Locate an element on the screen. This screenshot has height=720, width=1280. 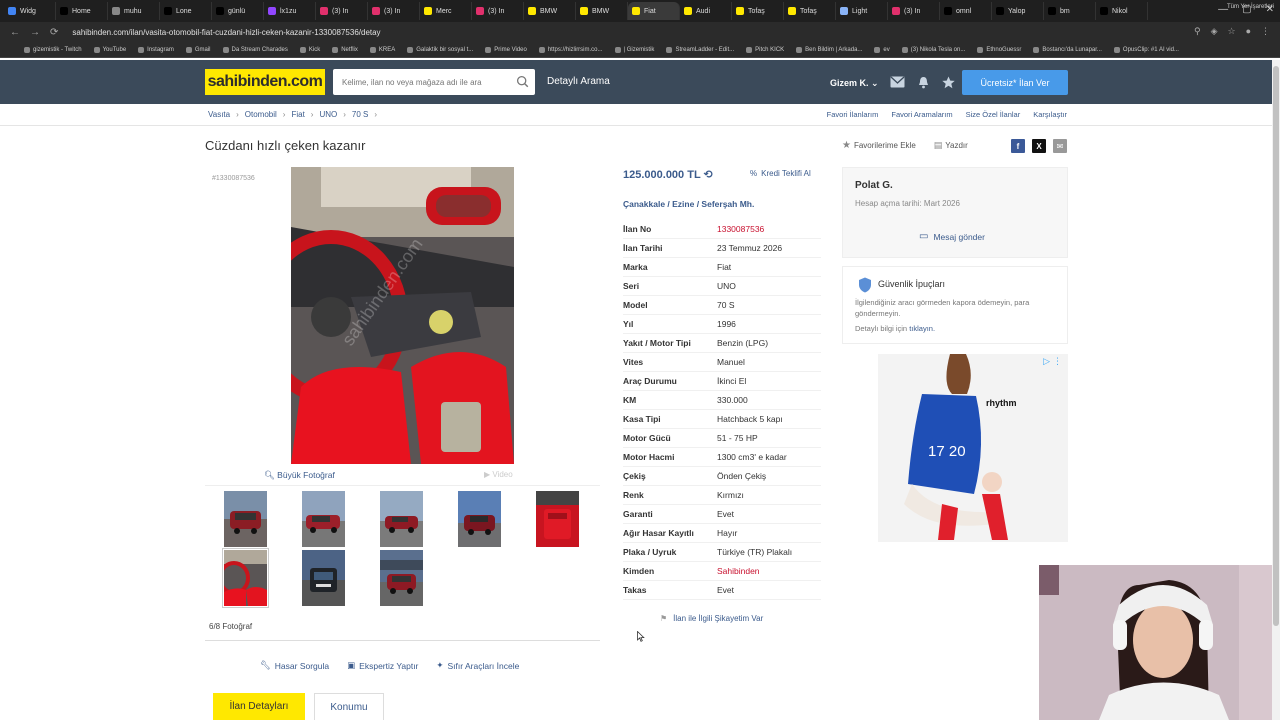
site-logo: sahibinden.com is located at coordinates (265, 82).